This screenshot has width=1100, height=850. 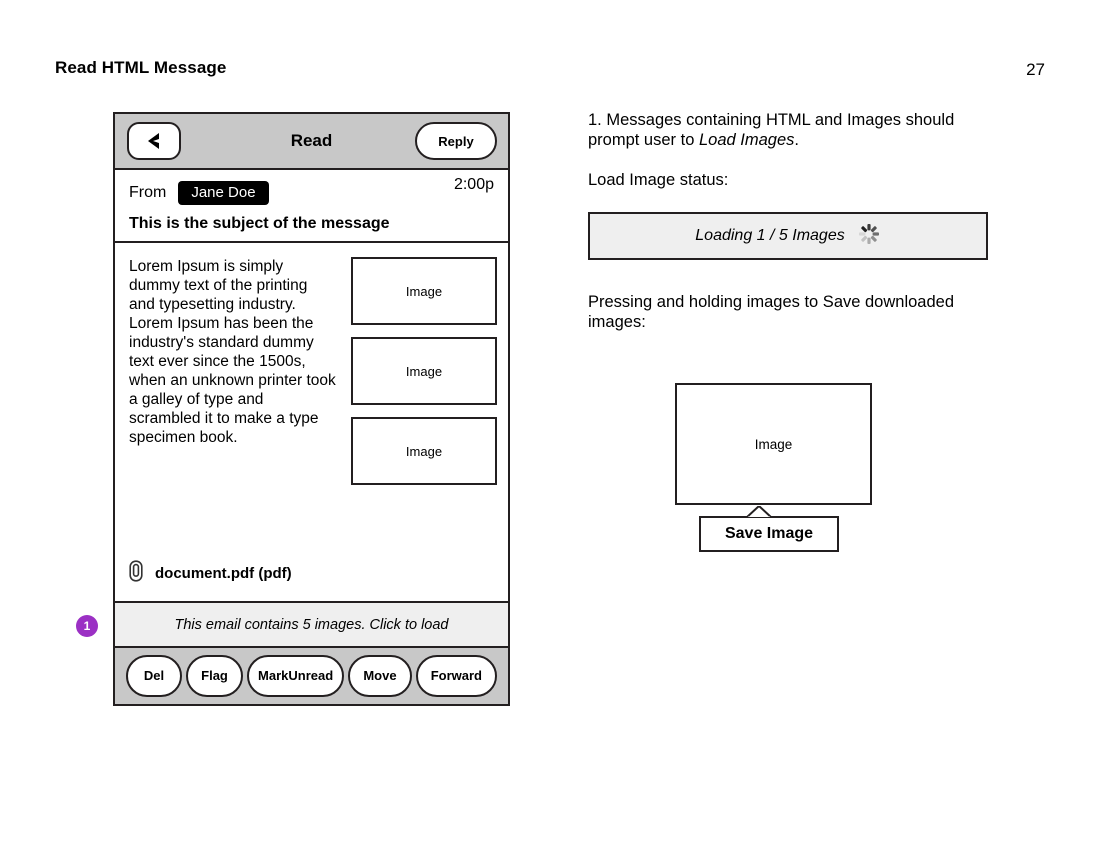 I want to click on load-image-status-box: Loading 1 / 5 Images, so click(x=788, y=236).